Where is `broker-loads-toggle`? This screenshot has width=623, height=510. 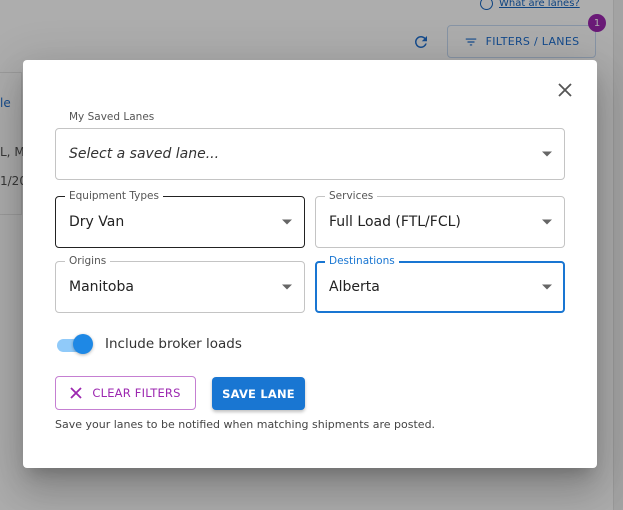
broker-loads-toggle is located at coordinates (74, 344).